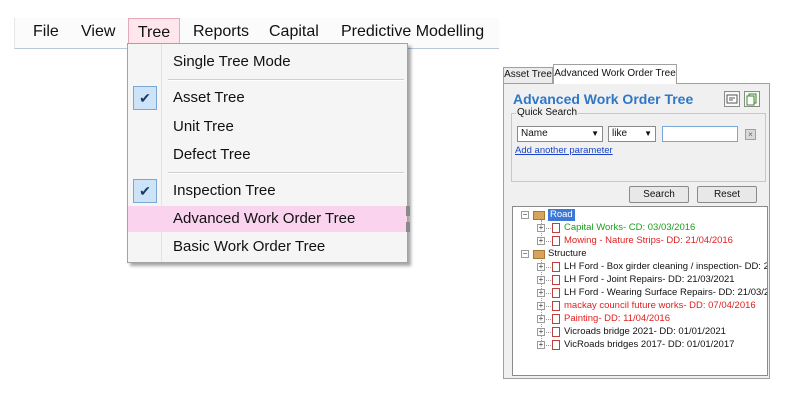  I want to click on tab-asset-tree: Asset Tree, so click(528, 75).